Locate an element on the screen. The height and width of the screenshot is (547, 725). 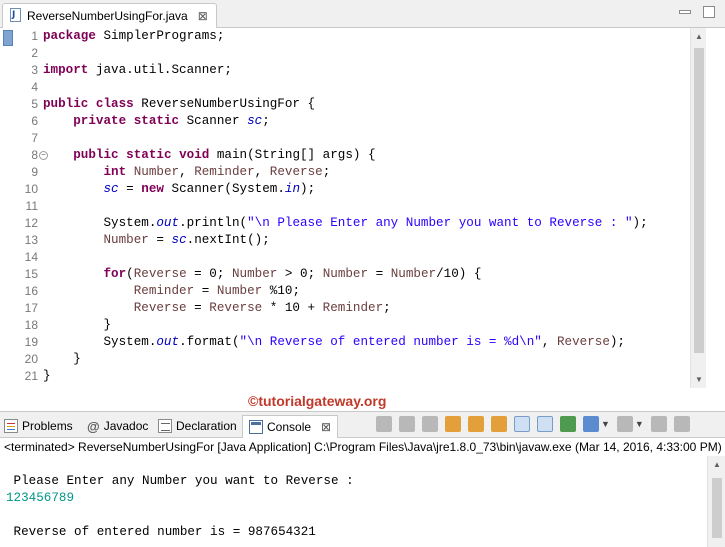
open-console-icon is located at coordinates (624, 424).